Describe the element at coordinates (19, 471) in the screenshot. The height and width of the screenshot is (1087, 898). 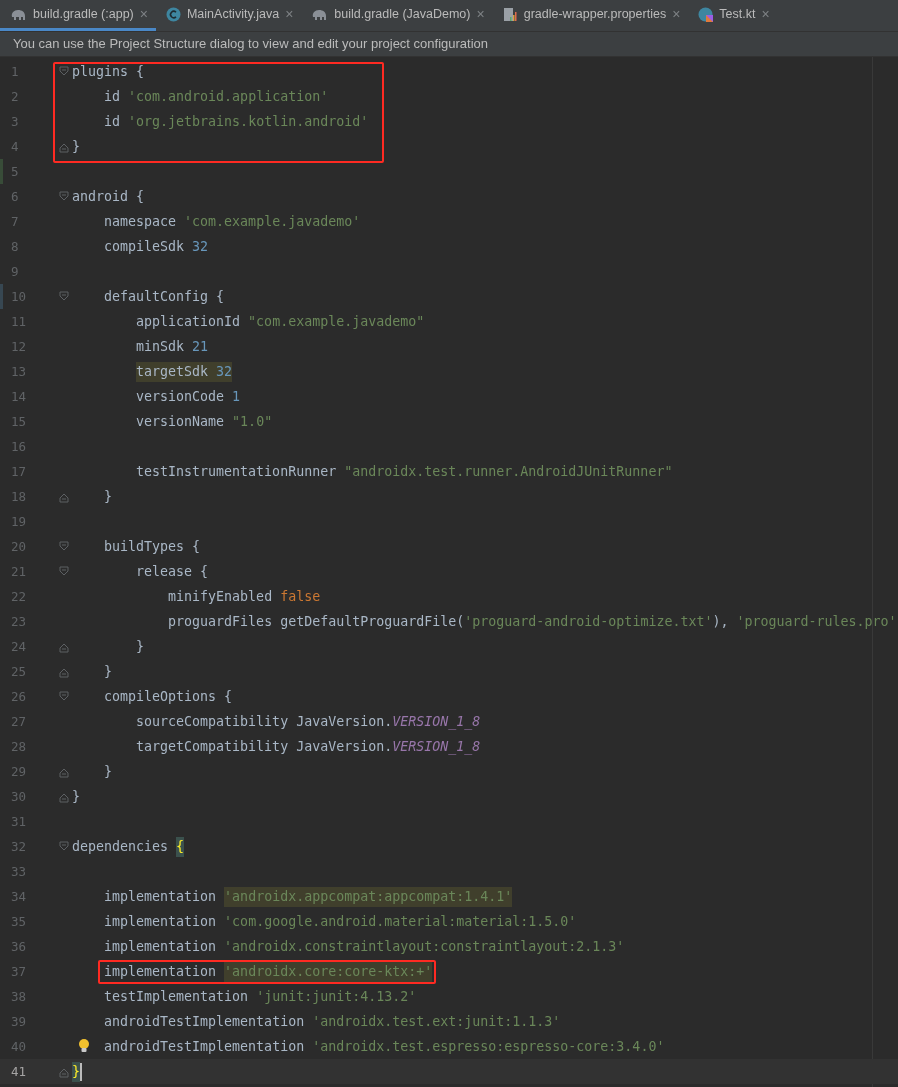
I see `line-number: 17` at that location.